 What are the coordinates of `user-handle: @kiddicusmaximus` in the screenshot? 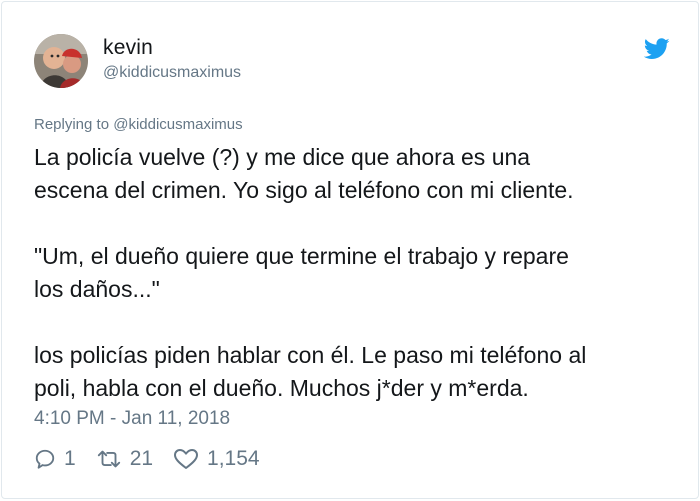 It's located at (172, 73).